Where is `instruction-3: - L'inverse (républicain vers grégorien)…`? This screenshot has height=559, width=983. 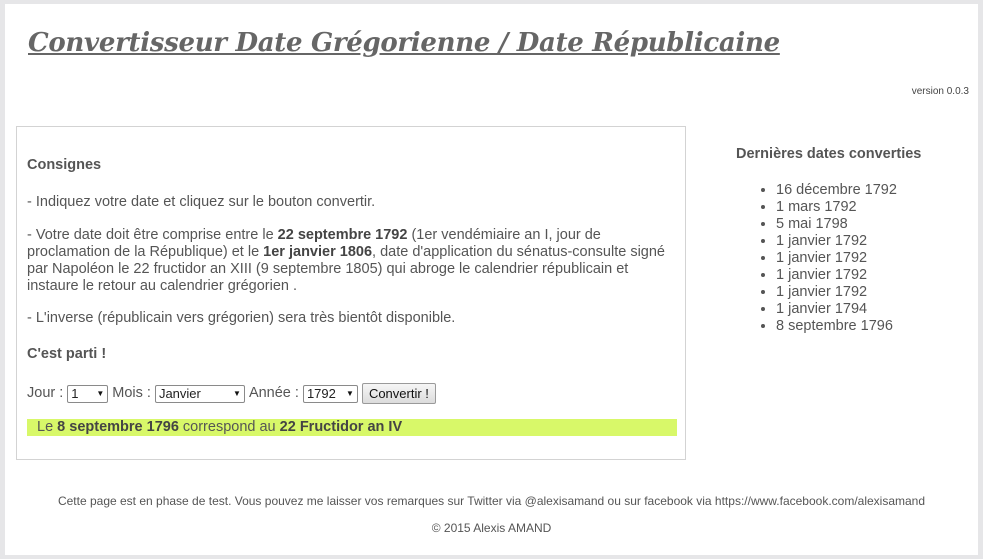
instruction-3: - L'inverse (républicain vers grégorien)… is located at coordinates (241, 318).